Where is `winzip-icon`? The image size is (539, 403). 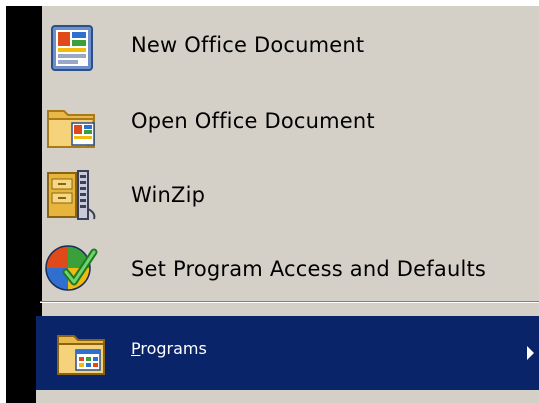
winzip-icon is located at coordinates (71, 195).